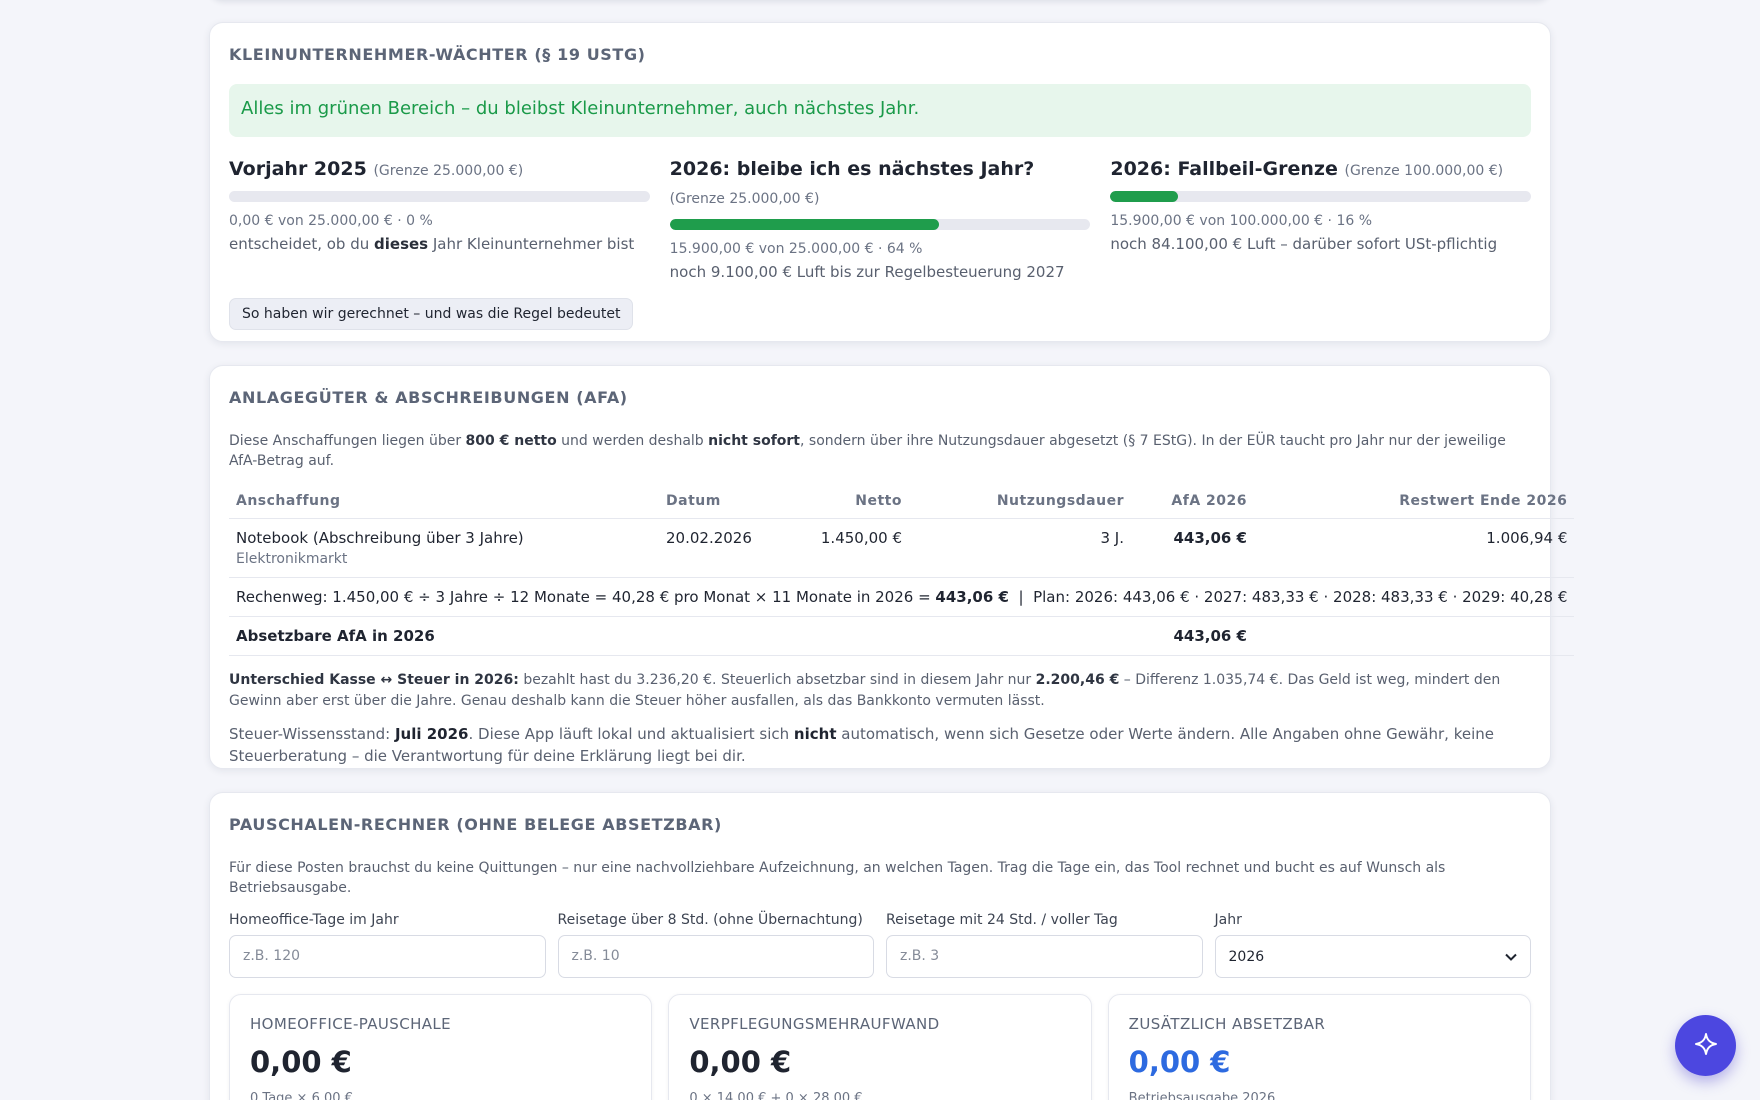 This screenshot has width=1760, height=1100. I want to click on asset-net: 1.450,00 €, so click(861, 538).